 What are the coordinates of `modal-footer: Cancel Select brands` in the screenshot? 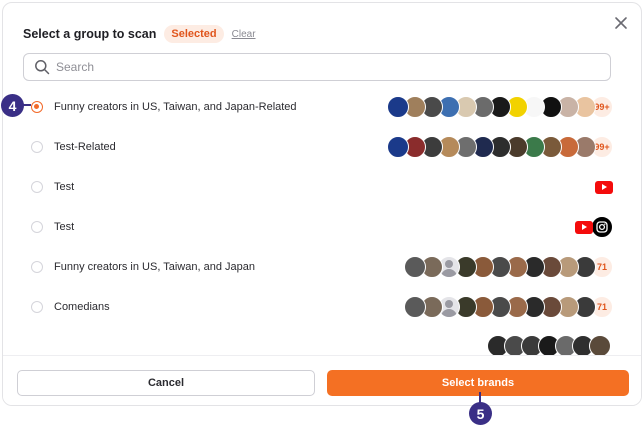 It's located at (322, 380).